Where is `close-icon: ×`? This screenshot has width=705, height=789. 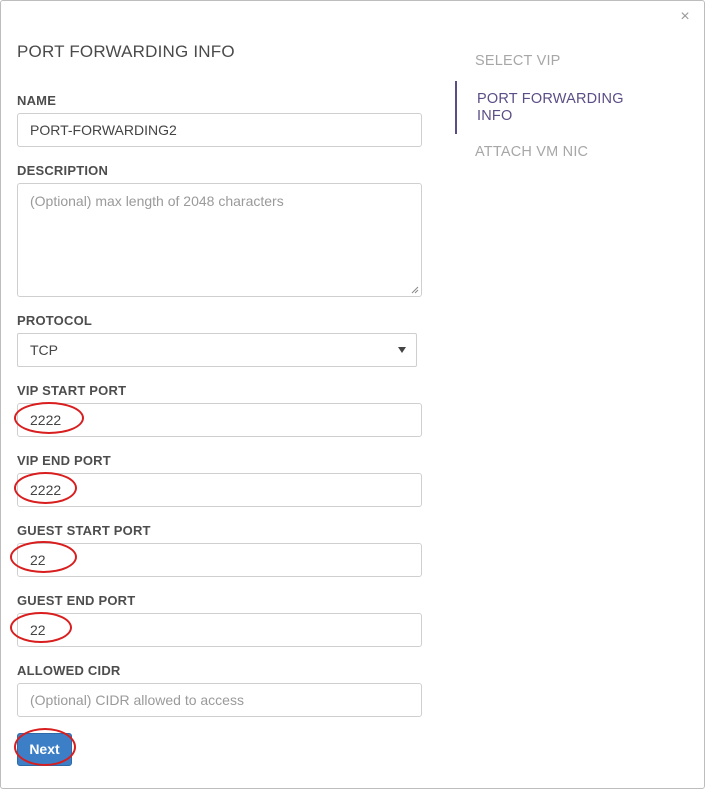 close-icon: × is located at coordinates (685, 17).